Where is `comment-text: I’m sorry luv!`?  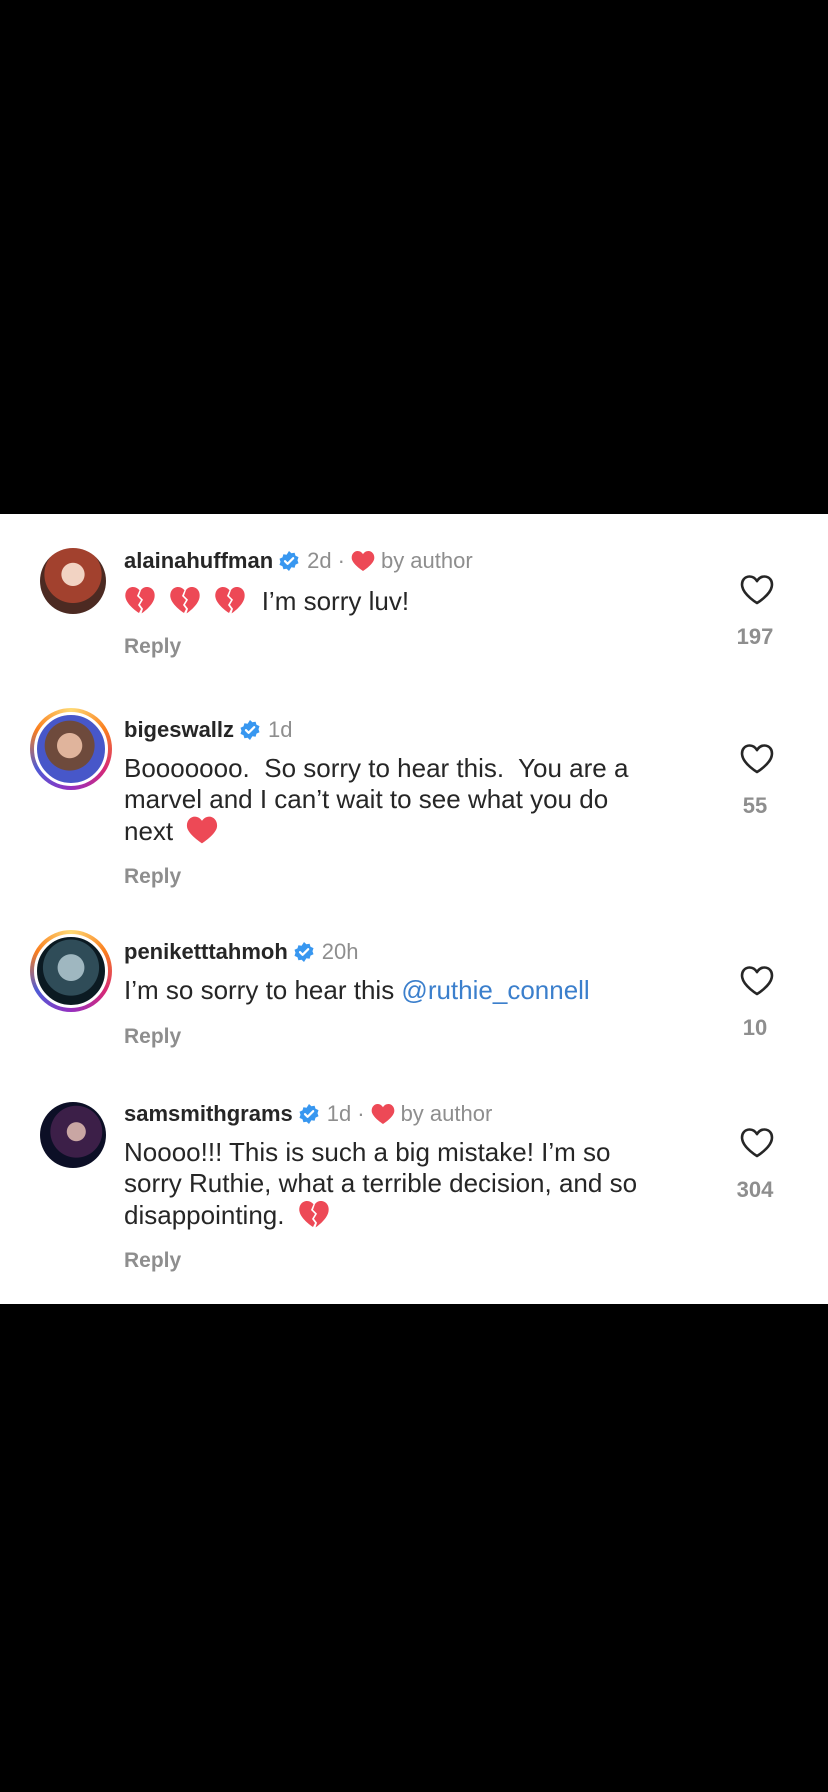
comment-text: I’m sorry luv! is located at coordinates (409, 601).